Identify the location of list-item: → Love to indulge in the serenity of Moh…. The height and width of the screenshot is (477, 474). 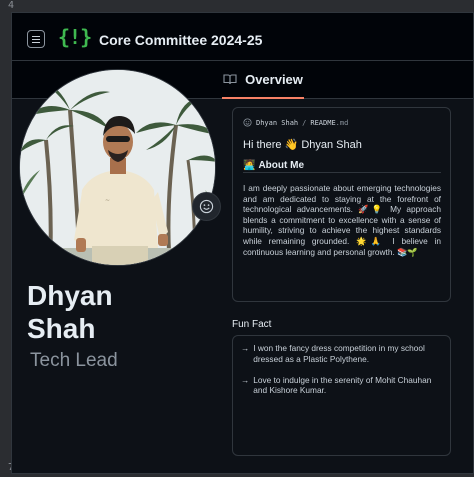
(341, 386).